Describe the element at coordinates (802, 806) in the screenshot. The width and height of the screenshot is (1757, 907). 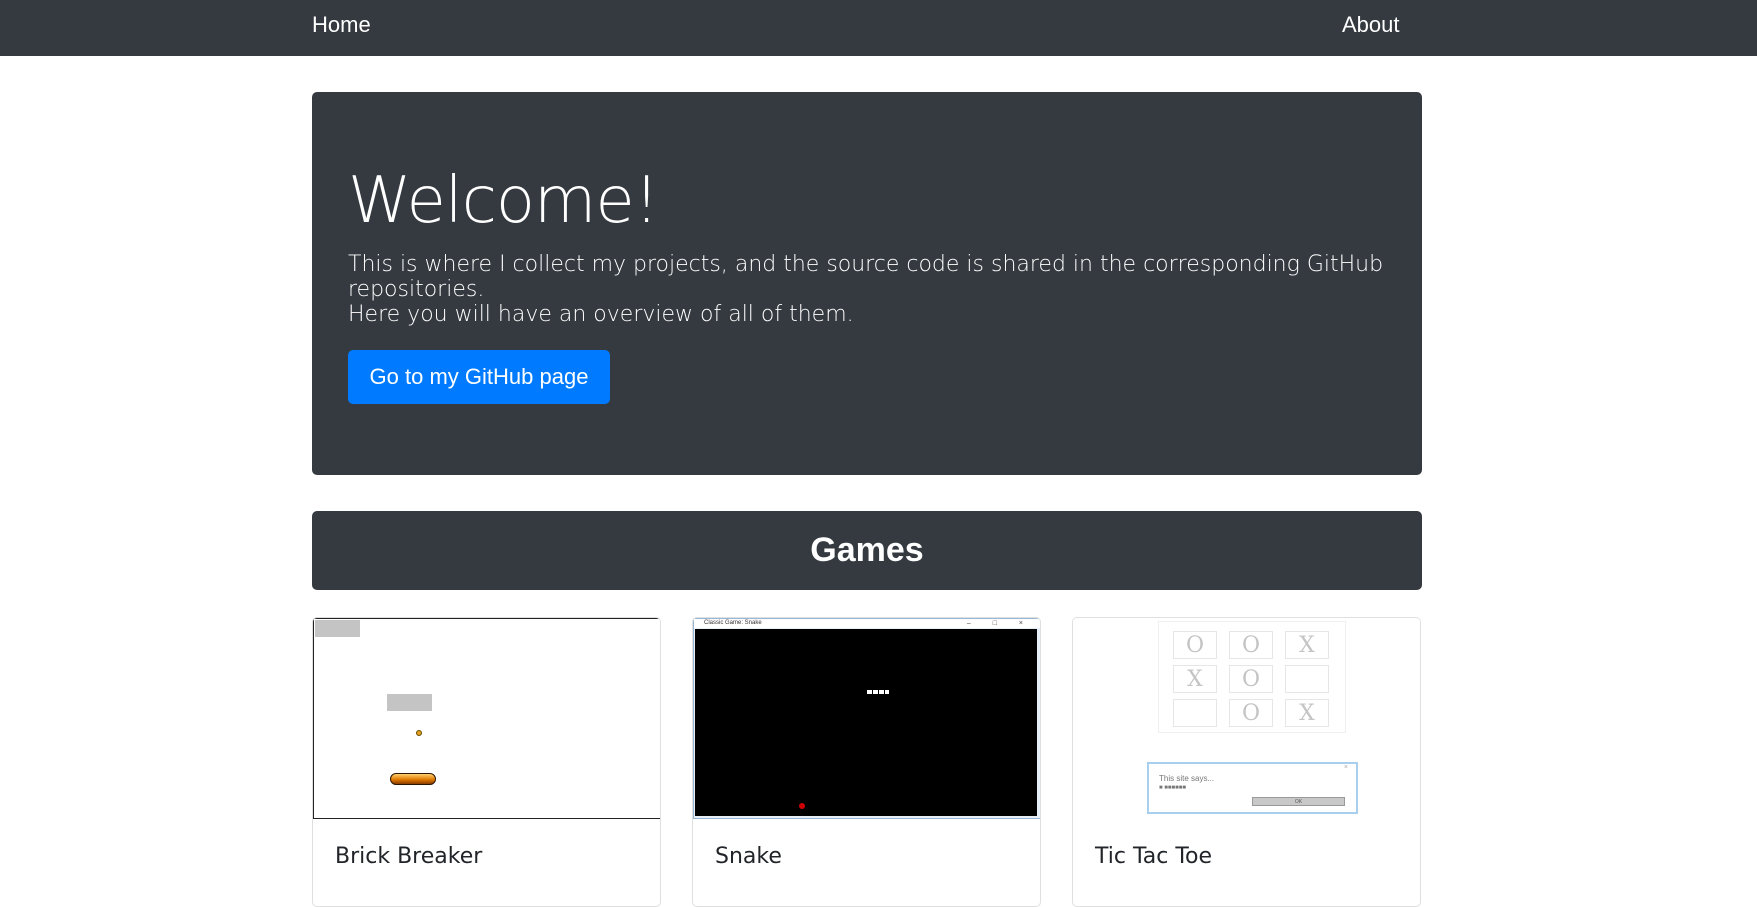
I see `snake-food-shape` at that location.